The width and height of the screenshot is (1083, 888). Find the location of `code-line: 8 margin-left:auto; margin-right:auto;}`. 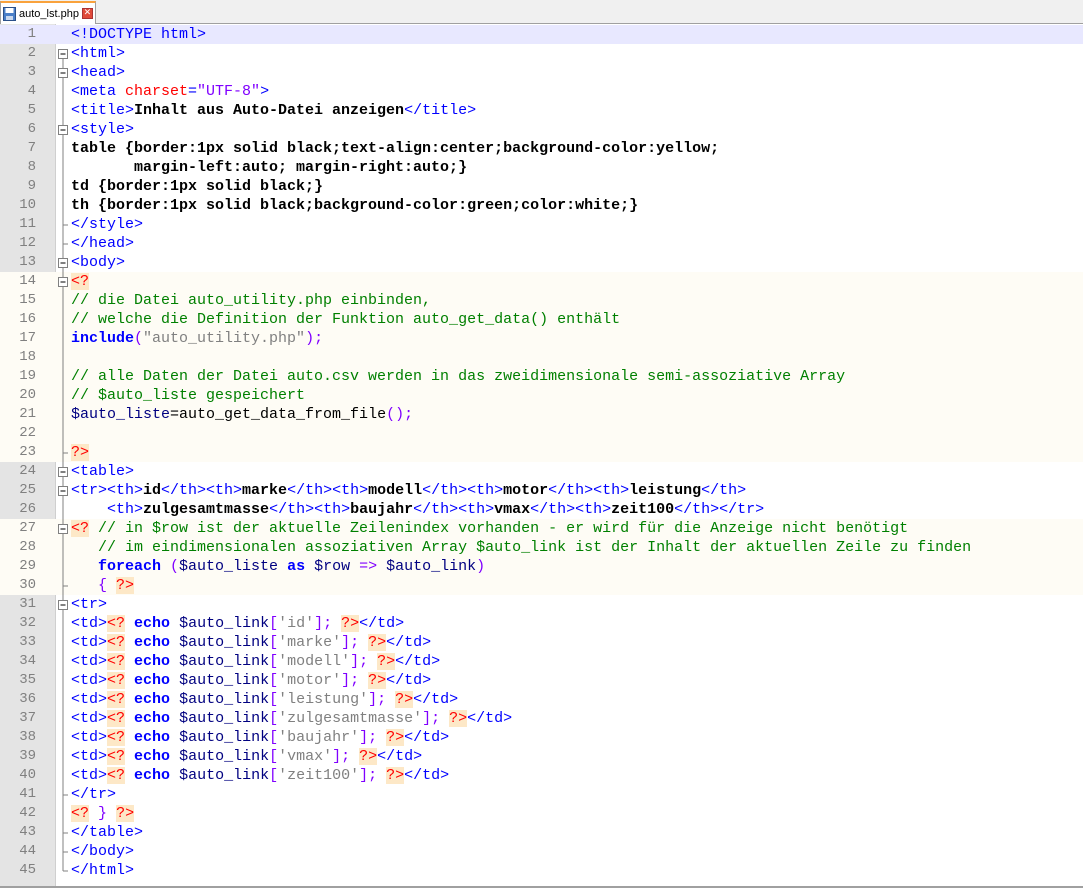

code-line: 8 margin-left:auto; margin-right:auto;} is located at coordinates (541, 167).